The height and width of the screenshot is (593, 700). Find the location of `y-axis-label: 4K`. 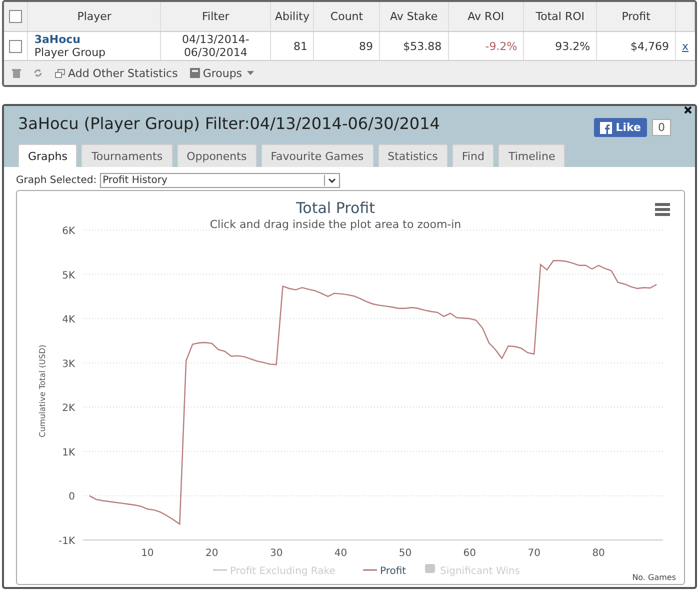

y-axis-label: 4K is located at coordinates (68, 320).